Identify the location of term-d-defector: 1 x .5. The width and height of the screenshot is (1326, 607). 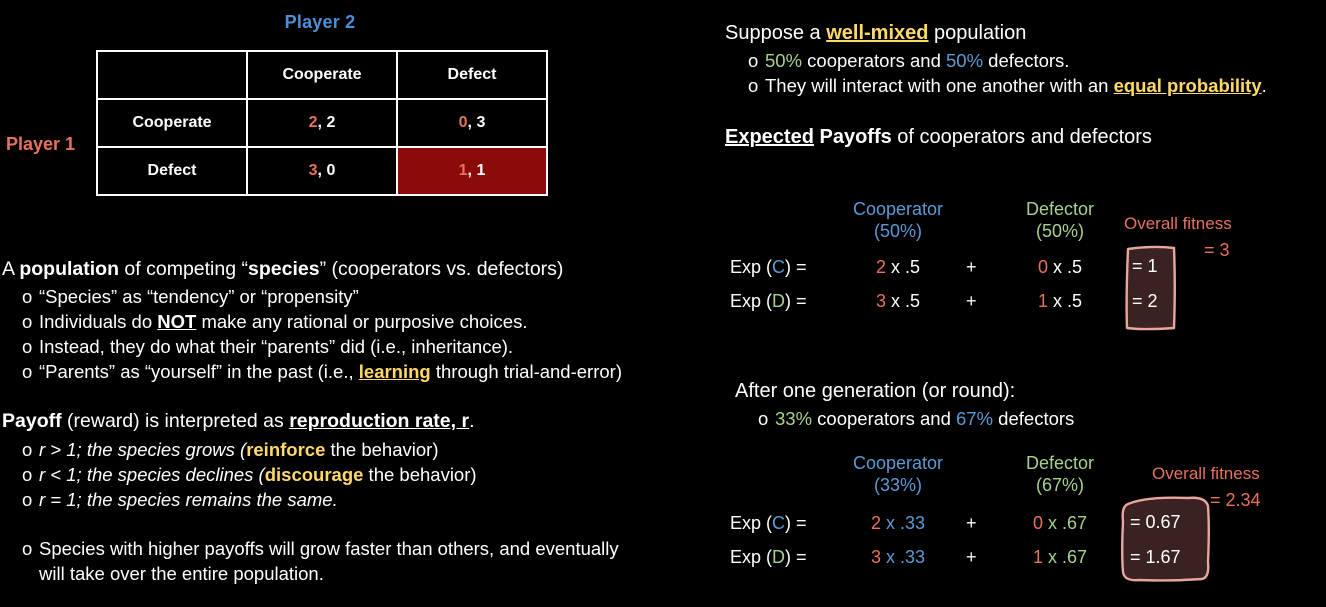
(1060, 301).